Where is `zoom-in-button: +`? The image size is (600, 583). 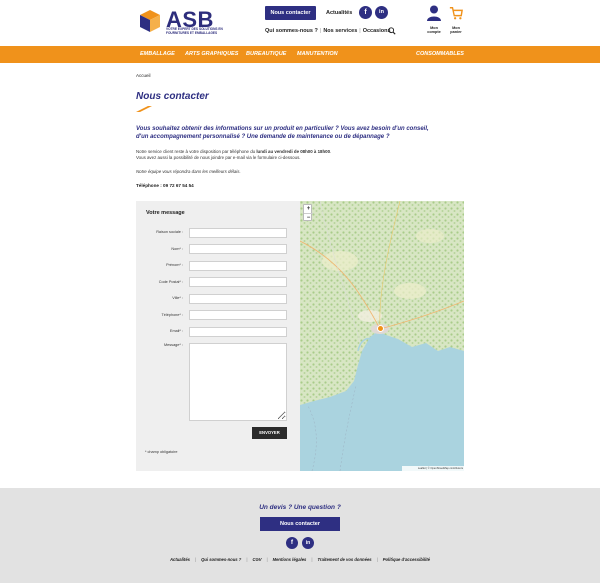 zoom-in-button: + is located at coordinates (308, 209).